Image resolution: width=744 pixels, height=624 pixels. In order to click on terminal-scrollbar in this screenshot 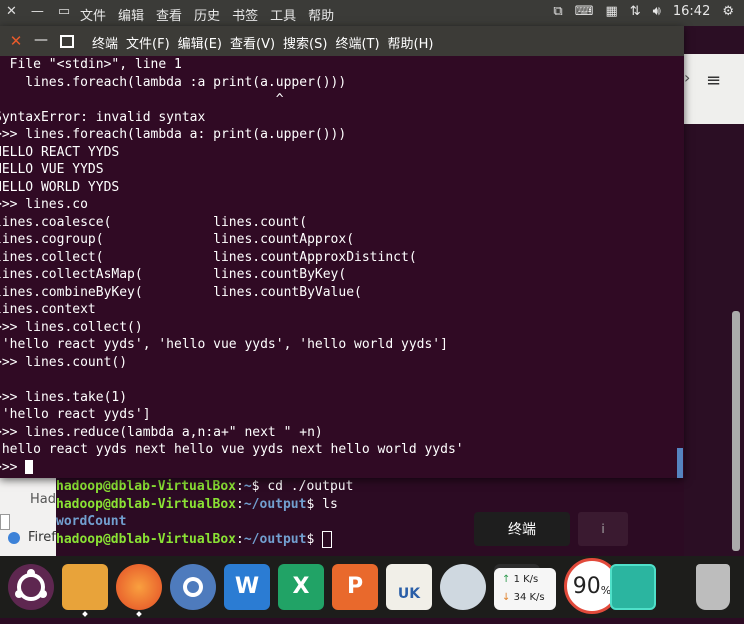, I will do `click(680, 463)`.